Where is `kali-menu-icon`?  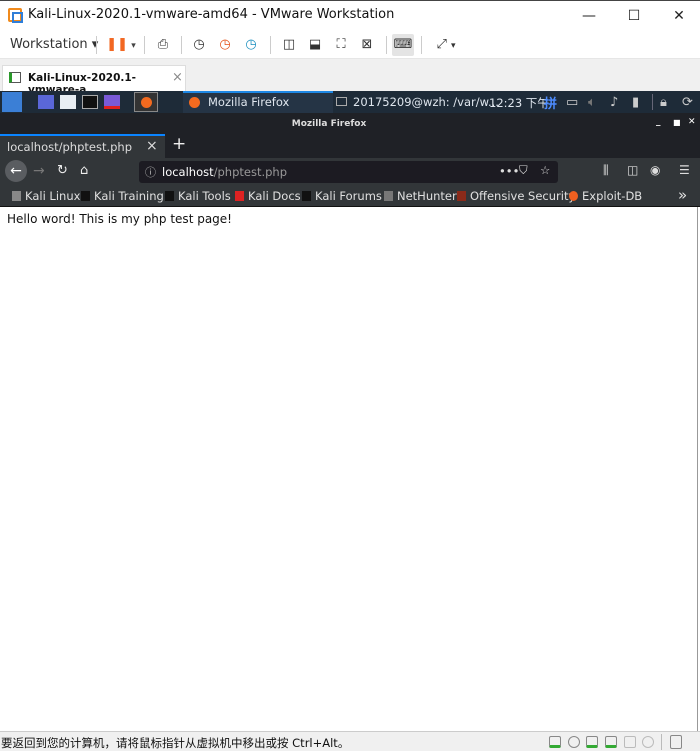
kali-menu-icon is located at coordinates (12, 102).